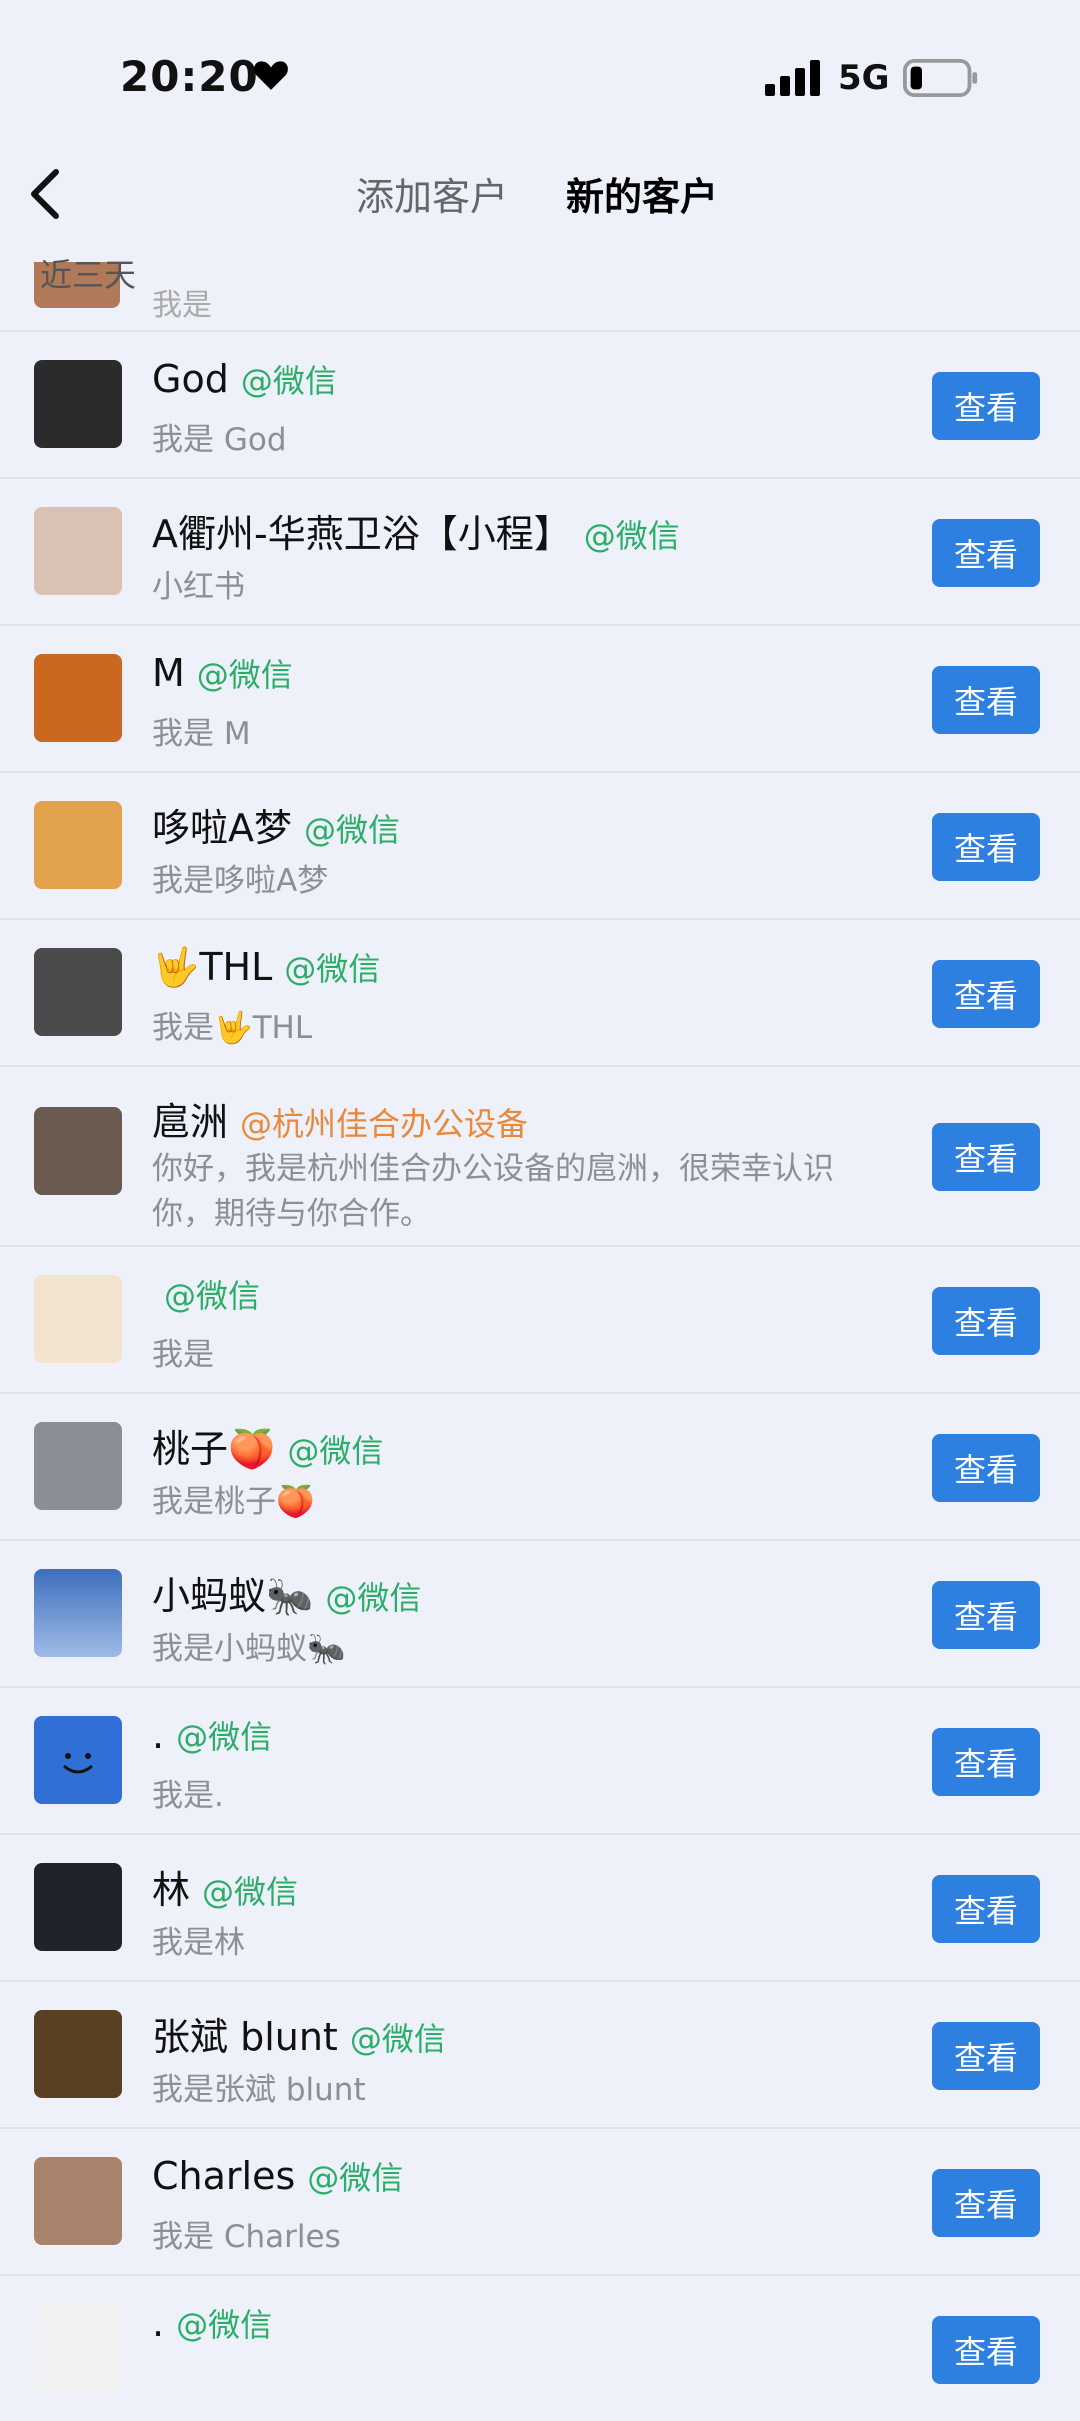  I want to click on list-item: 小蚂蚁🐜 @微信 我是小蚂蚁🐜 查看, so click(540, 1614).